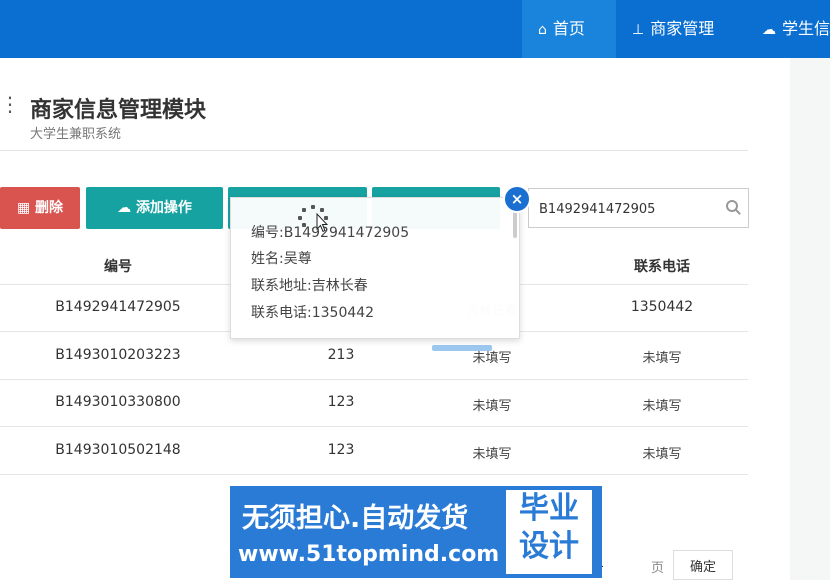  I want to click on watermark-badge-top: 毕业, so click(549, 508).